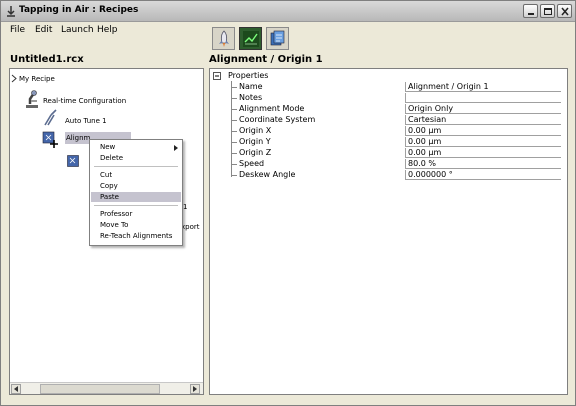 Image resolution: width=576 pixels, height=406 pixels. Describe the element at coordinates (136, 197) in the screenshot. I see `context-menu-paste: Paste` at that location.